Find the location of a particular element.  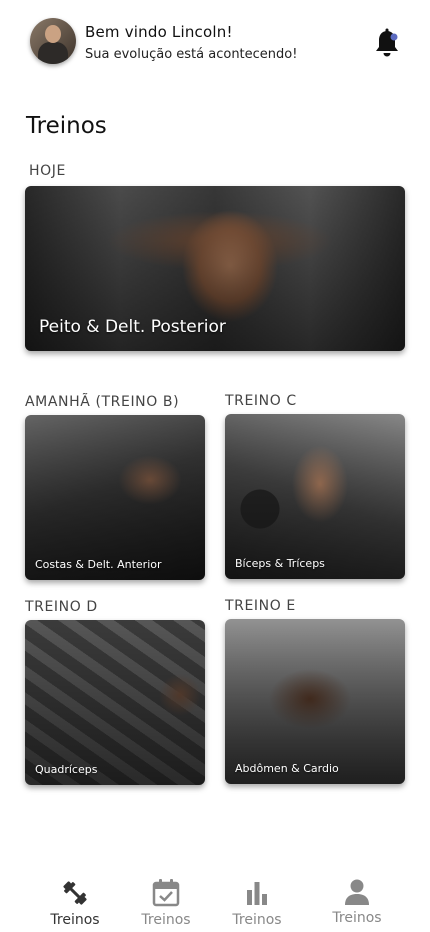

workout-b-label: AMANHÃ (TREINO B) is located at coordinates (102, 402).